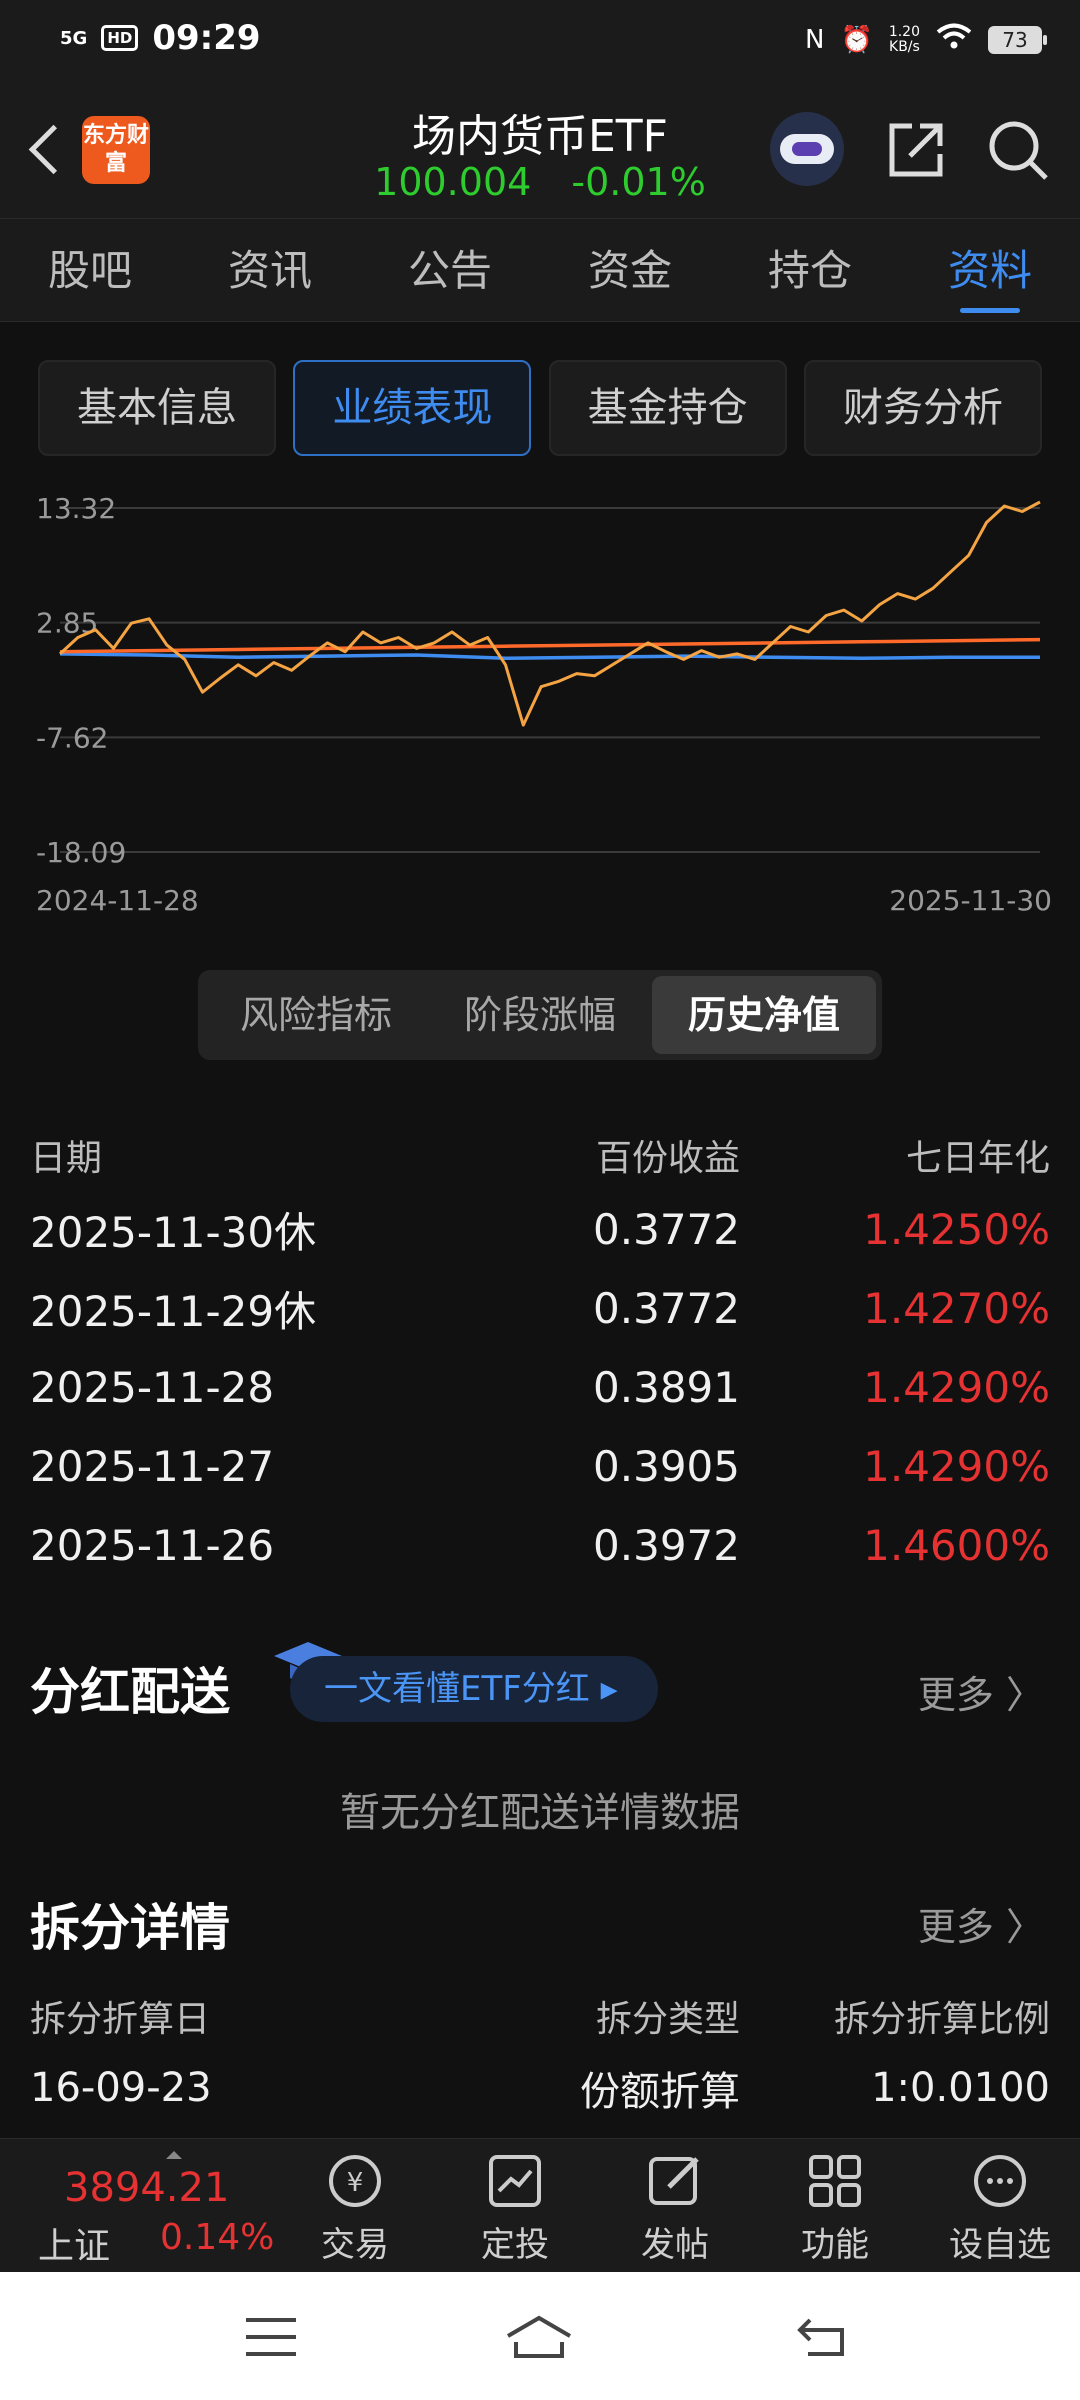 The height and width of the screenshot is (2400, 1080). Describe the element at coordinates (450, 270) in the screenshot. I see `tab-announcements: 公告` at that location.